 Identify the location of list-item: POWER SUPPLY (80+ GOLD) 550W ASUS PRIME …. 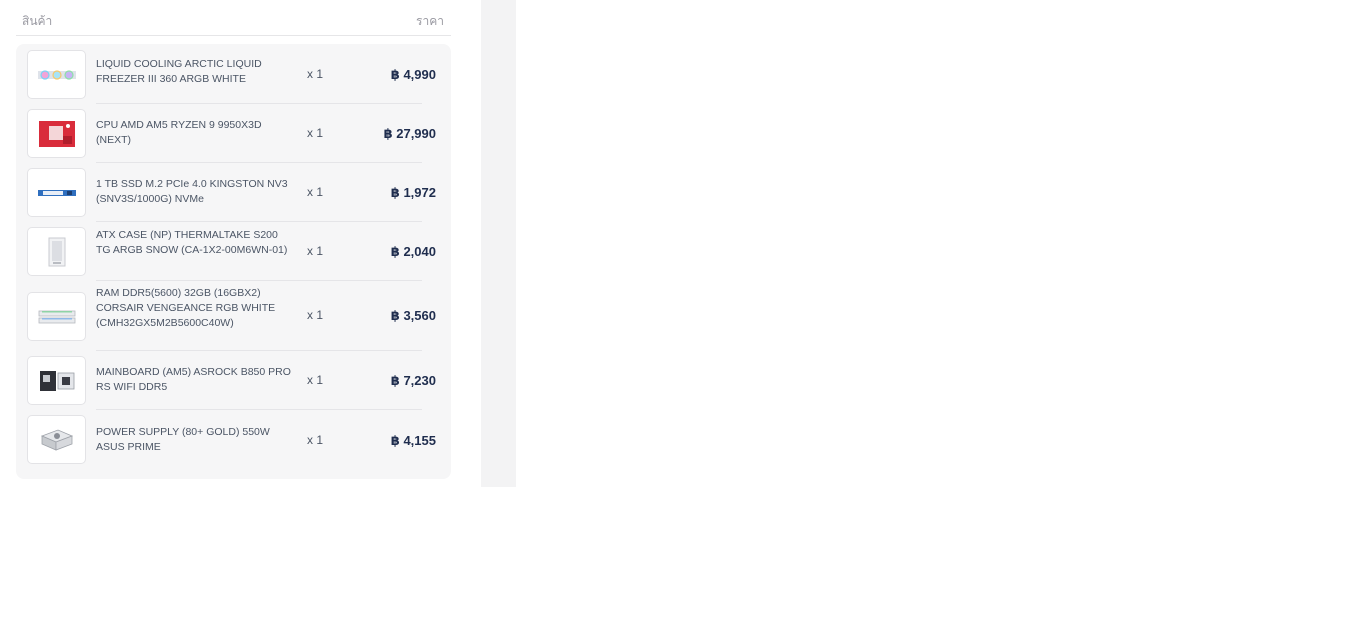
(233, 440).